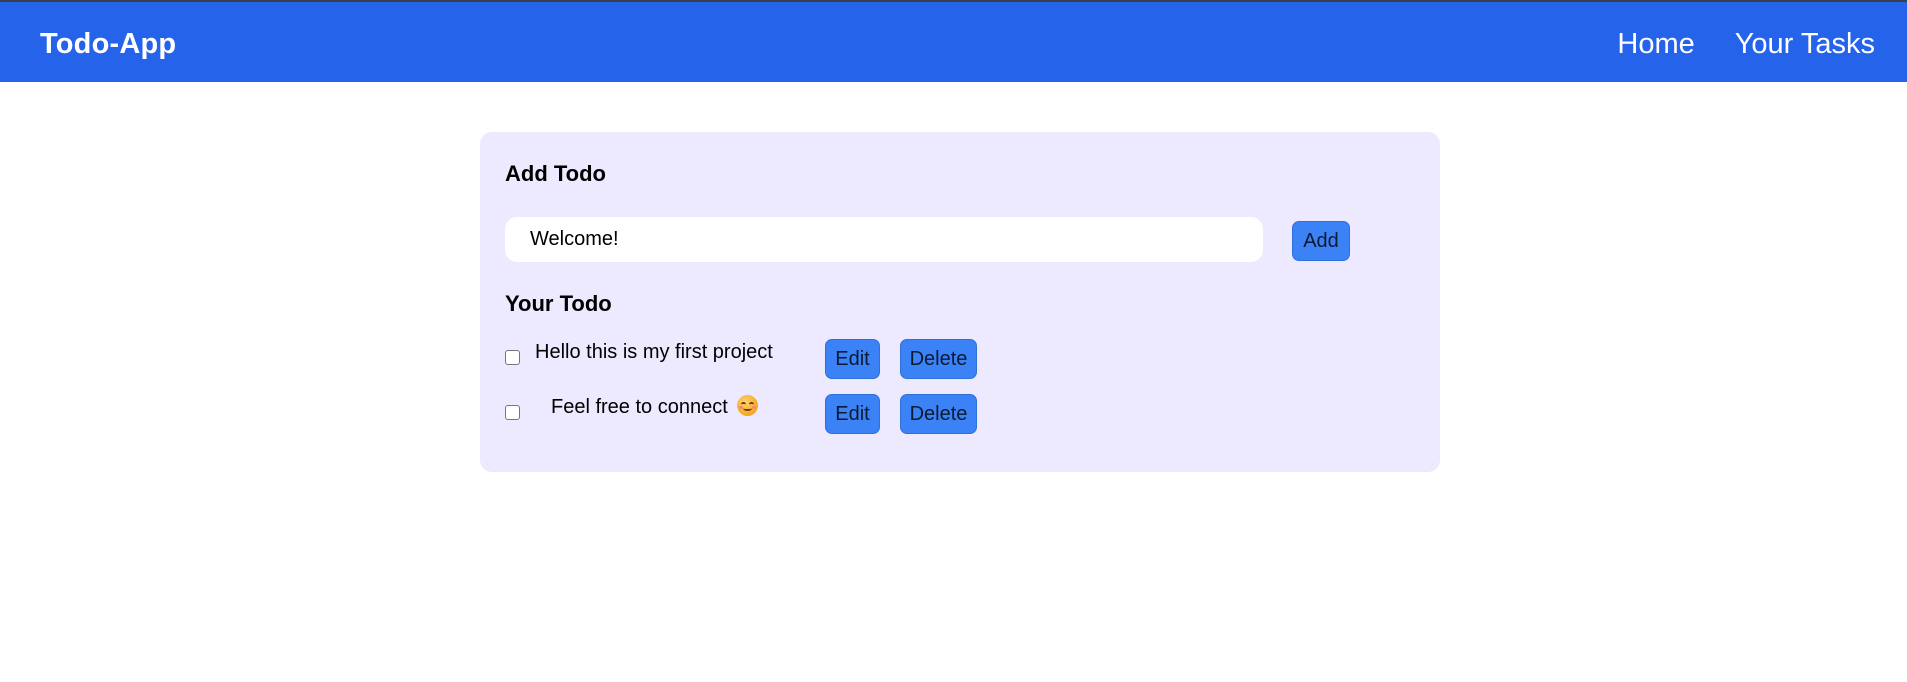  I want to click on nav-links: Home Your Tasks, so click(1746, 44).